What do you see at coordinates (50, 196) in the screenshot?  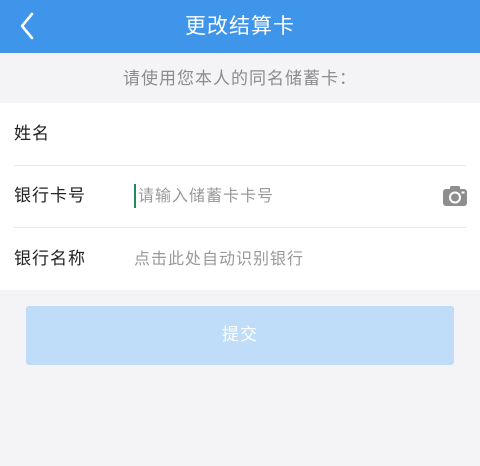 I see `card-number-label: 银行卡号` at bounding box center [50, 196].